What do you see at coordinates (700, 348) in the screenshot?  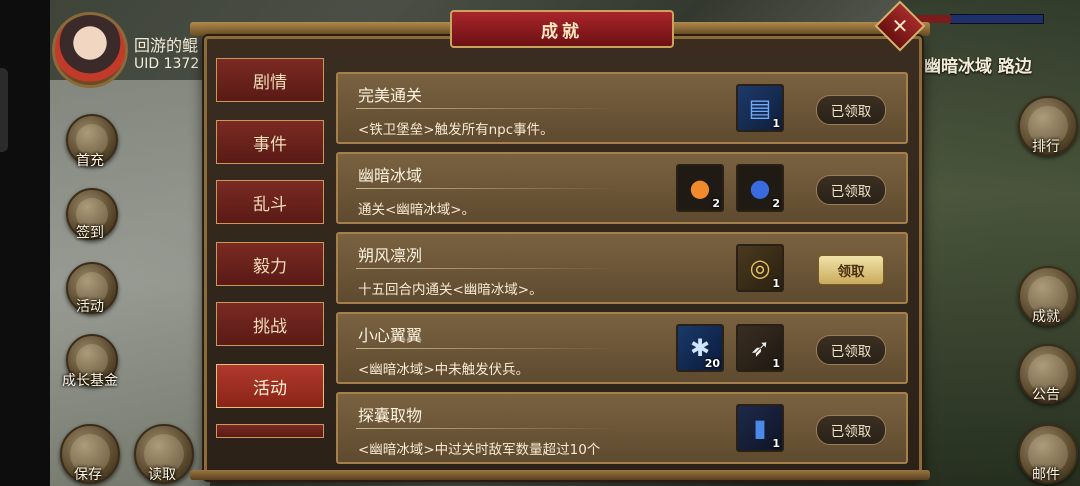 I see `ice-crystal-icon: ✱ 20` at bounding box center [700, 348].